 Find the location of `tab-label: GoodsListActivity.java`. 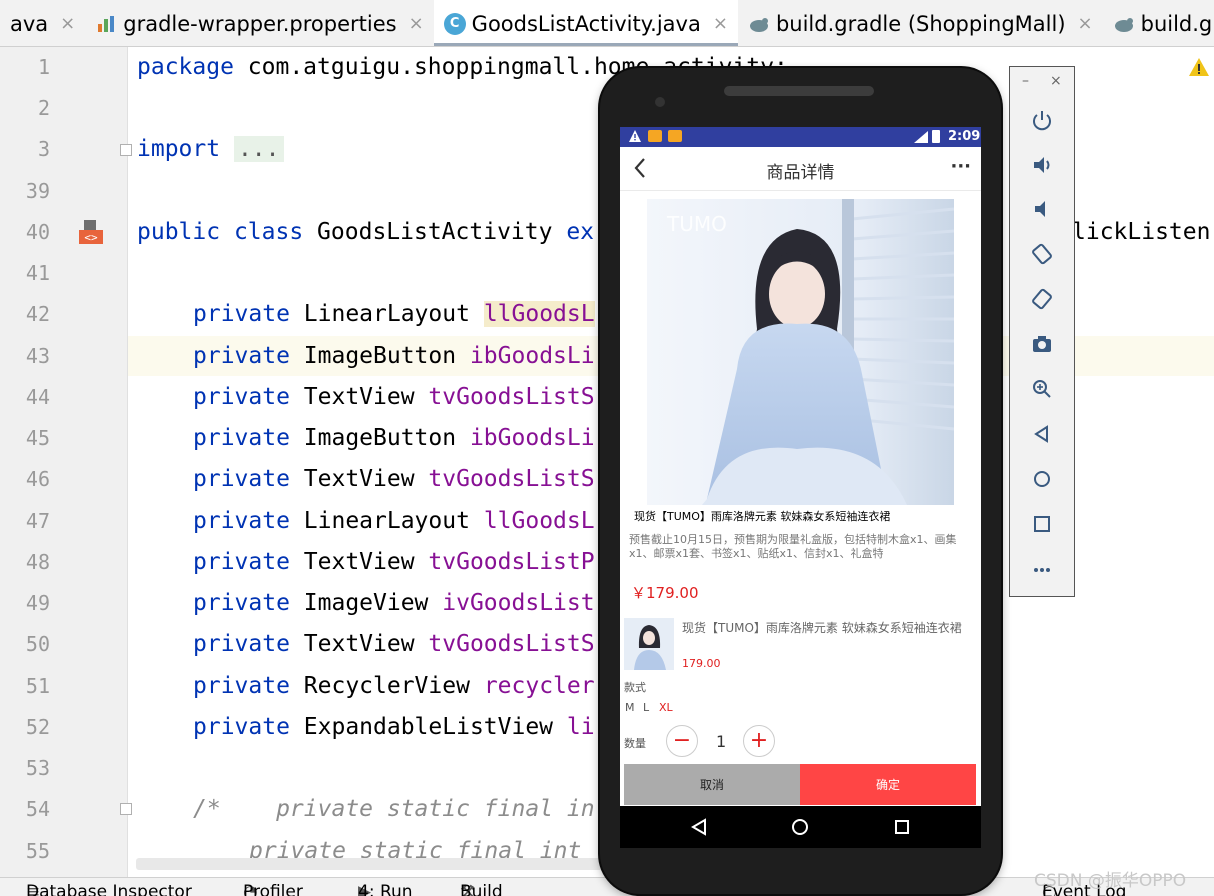

tab-label: GoodsListActivity.java is located at coordinates (586, 23).